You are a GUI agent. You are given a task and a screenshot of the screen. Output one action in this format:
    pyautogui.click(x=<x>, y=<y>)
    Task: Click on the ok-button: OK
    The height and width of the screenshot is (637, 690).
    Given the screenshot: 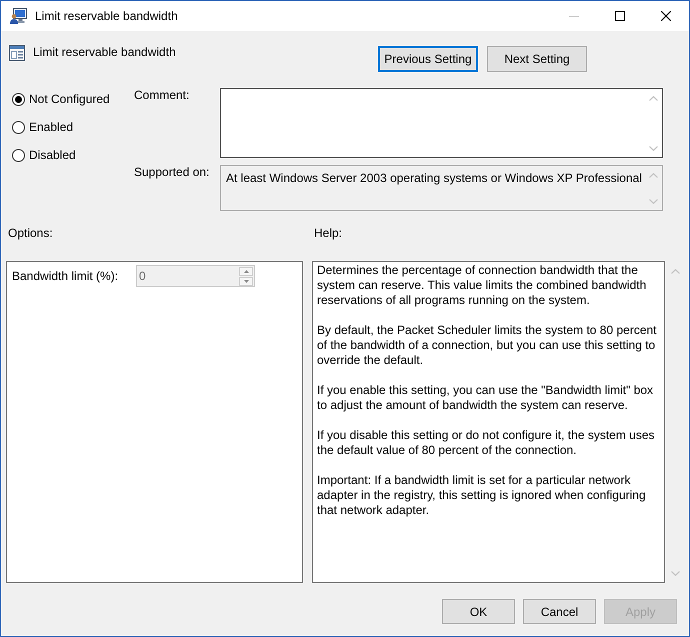 What is the action you would take?
    pyautogui.click(x=478, y=611)
    